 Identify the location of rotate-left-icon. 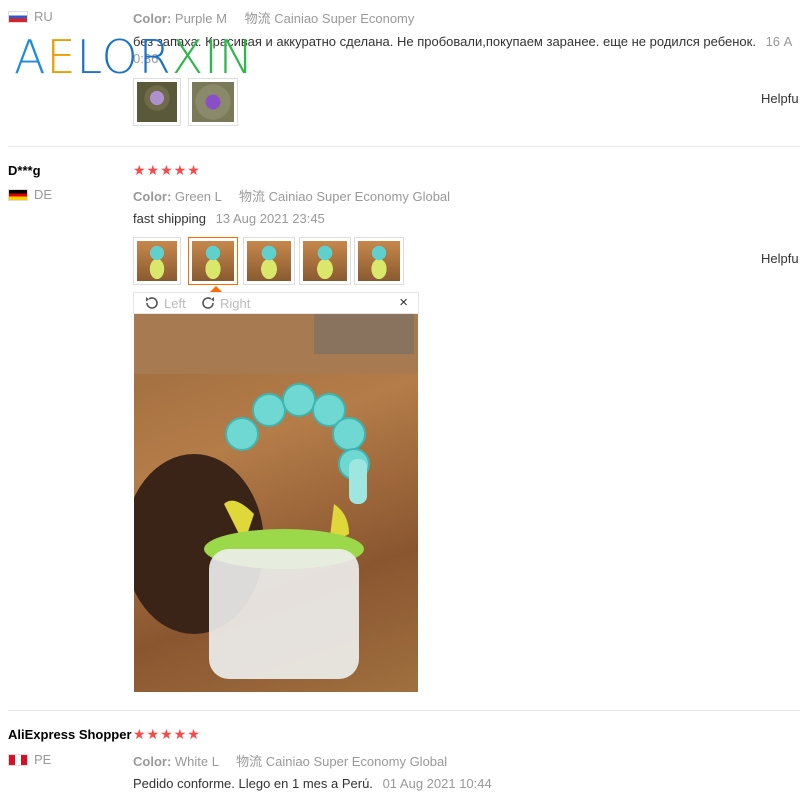
(152, 303).